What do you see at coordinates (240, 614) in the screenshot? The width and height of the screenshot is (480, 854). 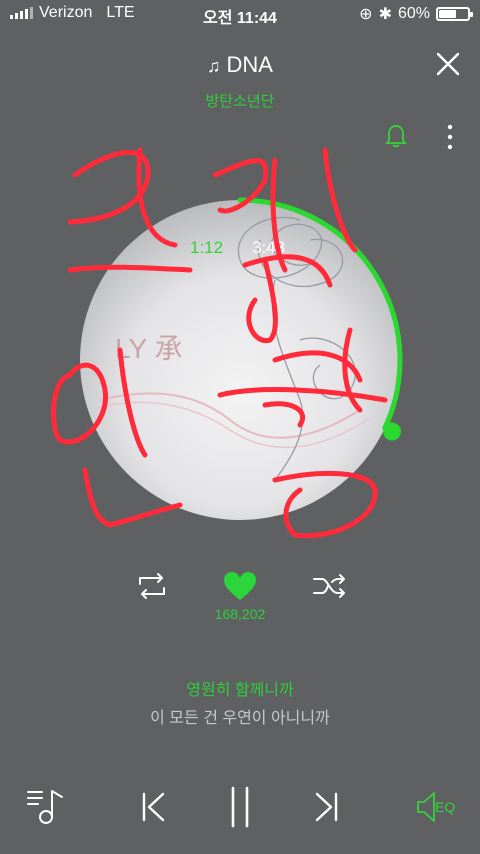 I see `like-count: 168,202` at bounding box center [240, 614].